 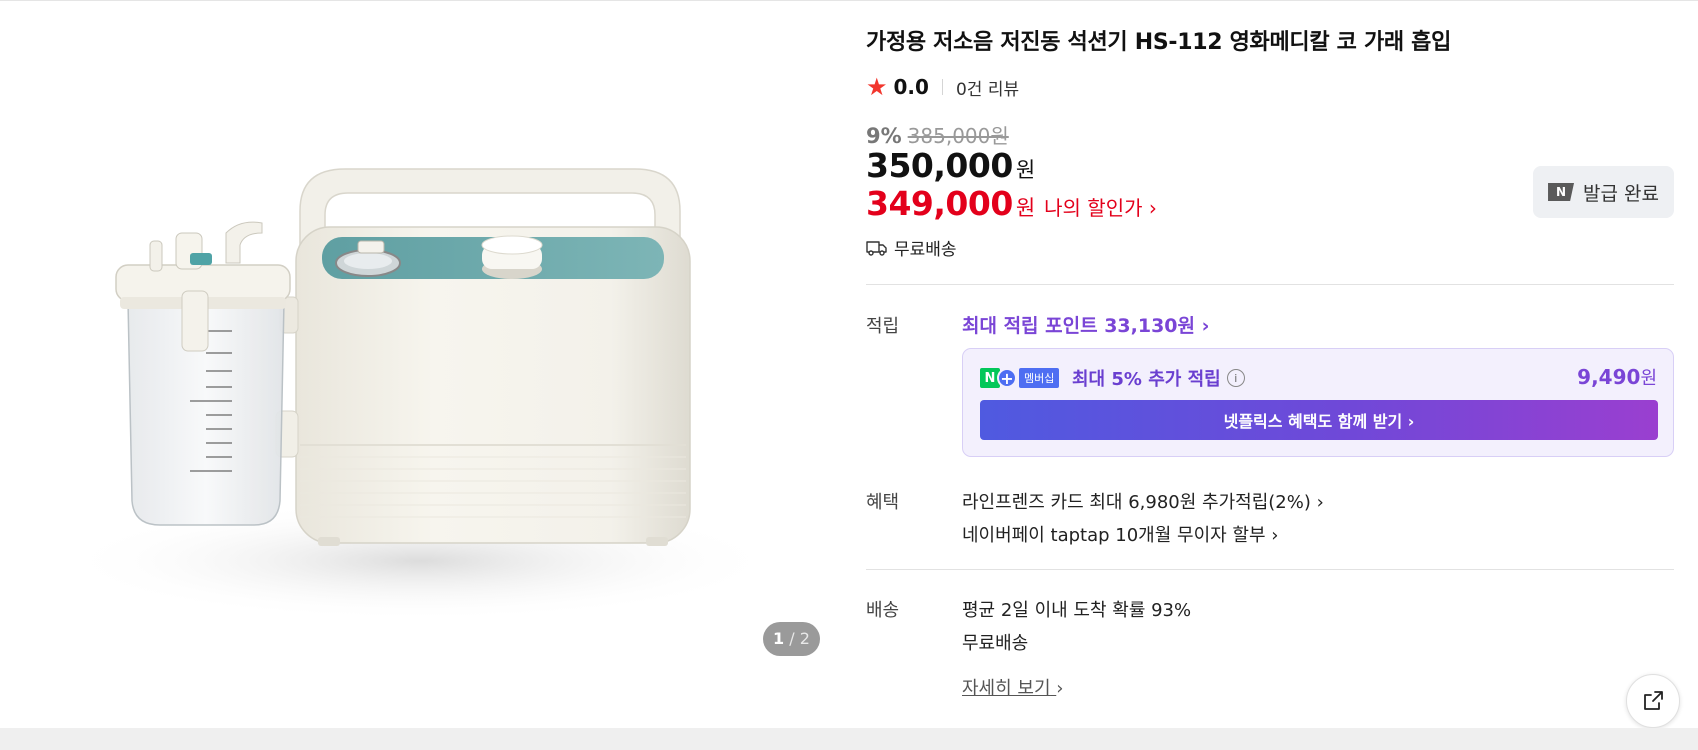 What do you see at coordinates (883, 326) in the screenshot?
I see `points-label: 적립` at bounding box center [883, 326].